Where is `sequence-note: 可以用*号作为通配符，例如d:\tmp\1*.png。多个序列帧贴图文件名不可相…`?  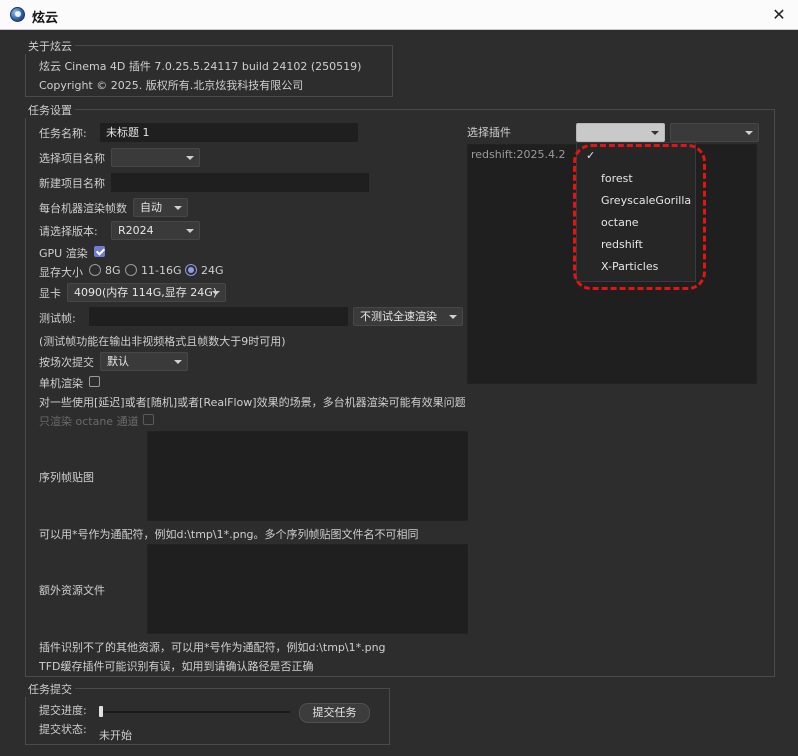 sequence-note: 可以用*号作为通配符，例如d:\tmp\1*.png。多个序列帧贴图文件名不可相… is located at coordinates (229, 534).